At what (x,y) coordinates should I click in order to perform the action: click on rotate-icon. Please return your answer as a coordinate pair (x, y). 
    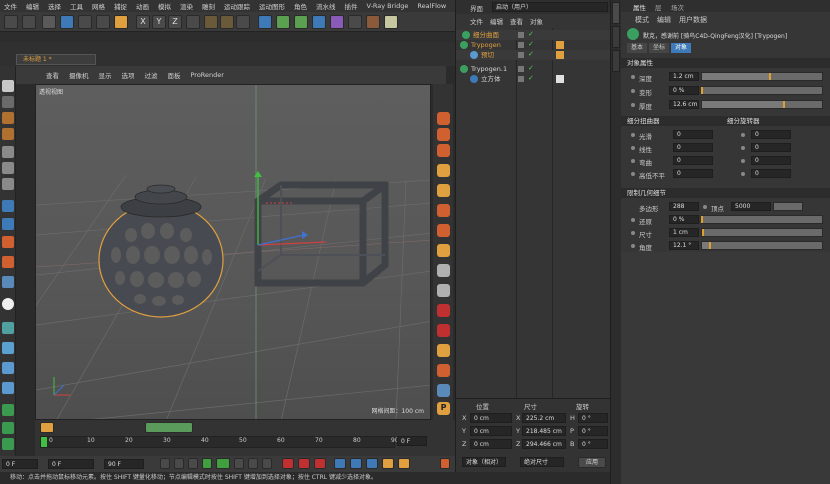
    Looking at the image, I should click on (103, 22).